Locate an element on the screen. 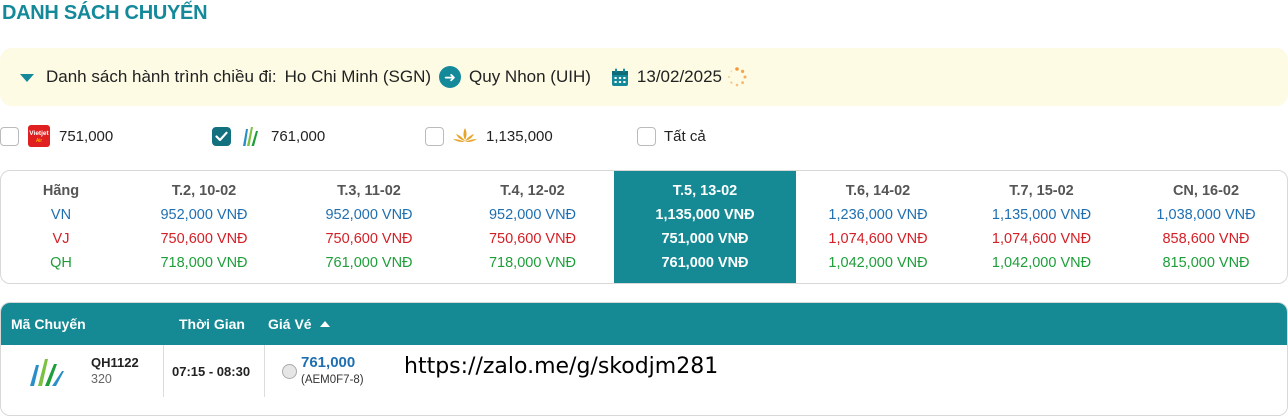 The height and width of the screenshot is (416, 1288). vietjet-logo-icon: Vietjet Air is located at coordinates (39, 136).